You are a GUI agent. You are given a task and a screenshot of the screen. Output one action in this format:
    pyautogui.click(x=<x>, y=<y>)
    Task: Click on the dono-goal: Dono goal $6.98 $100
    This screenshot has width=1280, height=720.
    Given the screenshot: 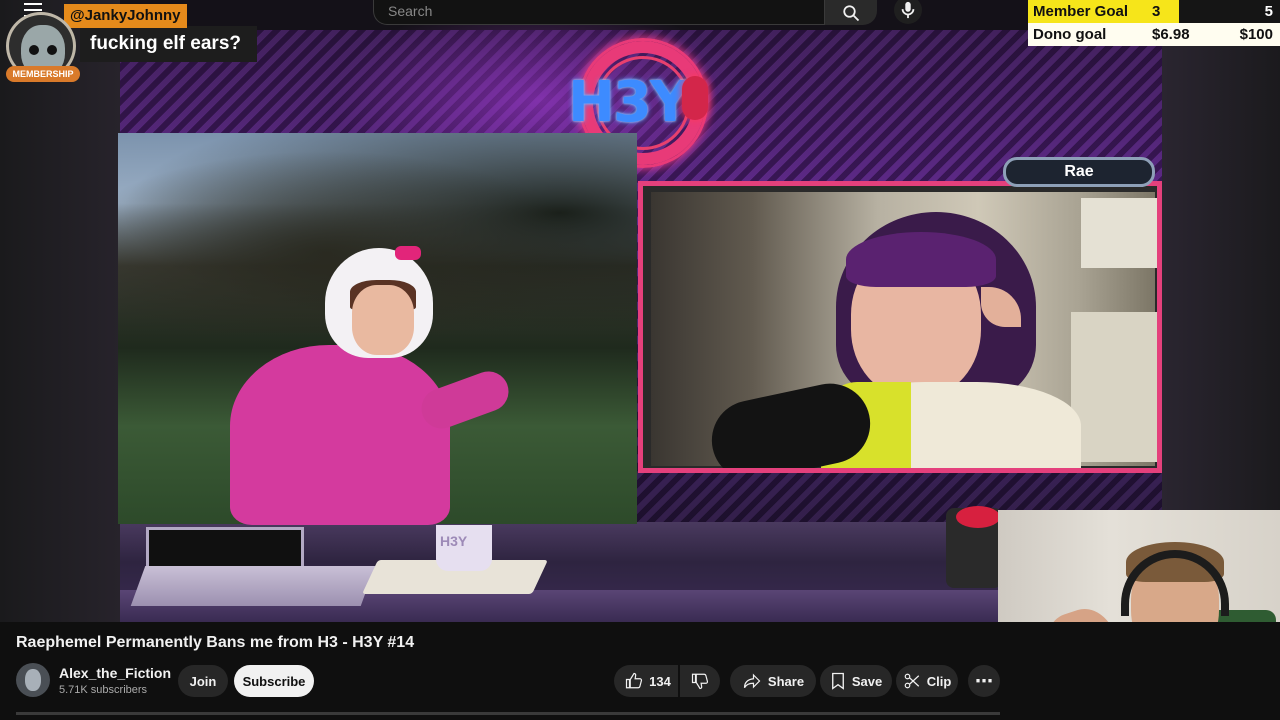 What is the action you would take?
    pyautogui.click(x=1154, y=34)
    